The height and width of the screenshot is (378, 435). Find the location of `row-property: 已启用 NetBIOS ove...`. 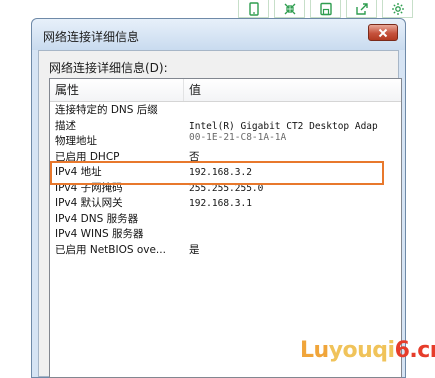

row-property: 已启用 NetBIOS ove... is located at coordinates (110, 249).